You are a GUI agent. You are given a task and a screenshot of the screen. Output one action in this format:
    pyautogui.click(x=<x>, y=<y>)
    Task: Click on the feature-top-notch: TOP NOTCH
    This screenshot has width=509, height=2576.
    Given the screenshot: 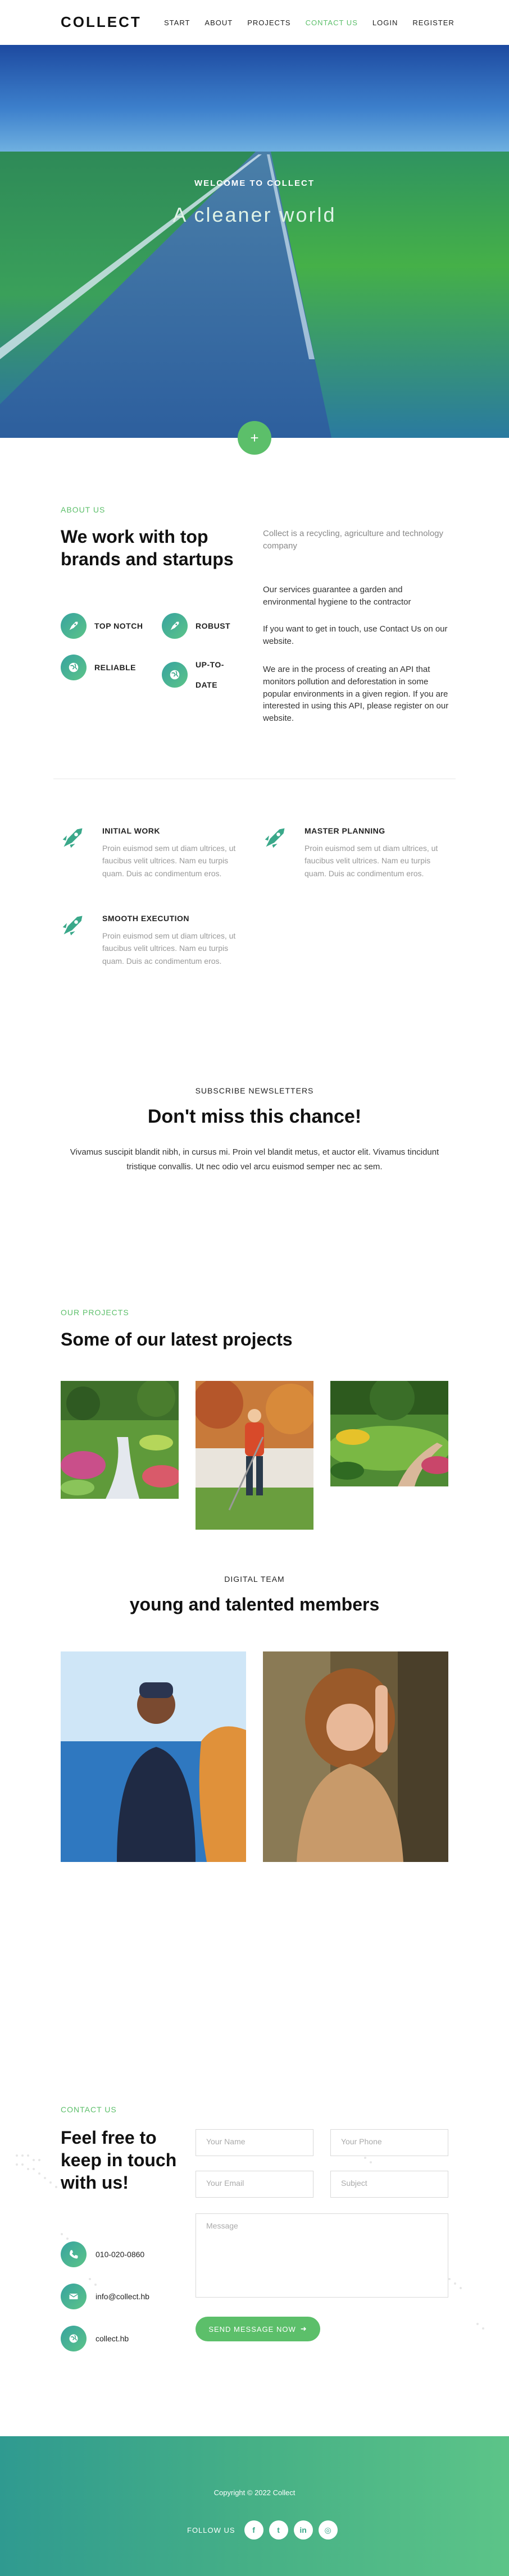 What is the action you would take?
    pyautogui.click(x=102, y=626)
    